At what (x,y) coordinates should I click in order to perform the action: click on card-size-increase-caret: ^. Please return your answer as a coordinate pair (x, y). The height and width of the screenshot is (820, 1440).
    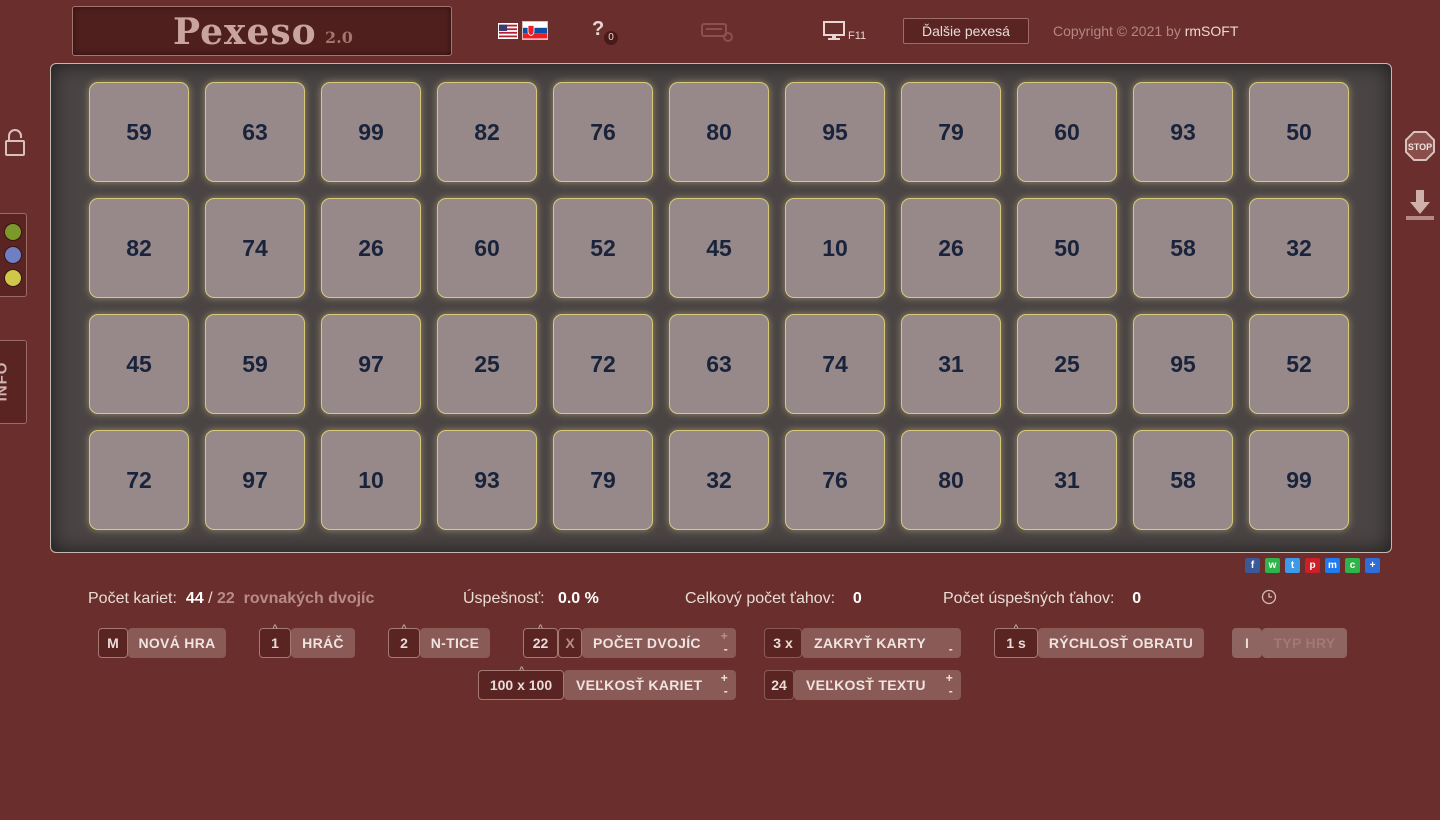
    Looking at the image, I should click on (521, 670).